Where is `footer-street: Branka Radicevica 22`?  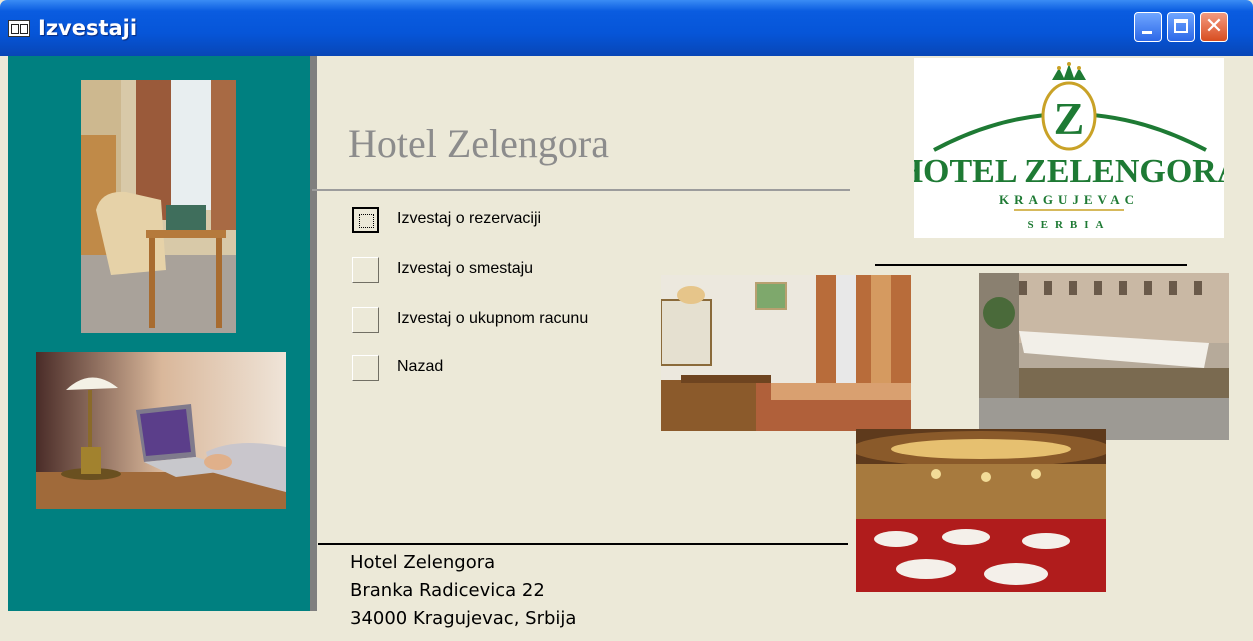 footer-street: Branka Radicevica 22 is located at coordinates (447, 590).